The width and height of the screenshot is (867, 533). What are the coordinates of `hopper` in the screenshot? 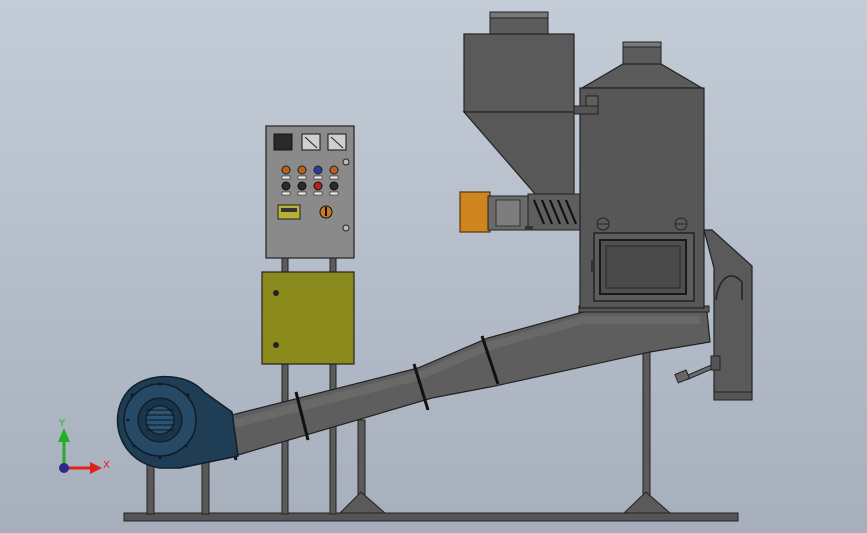 It's located at (518, 103).